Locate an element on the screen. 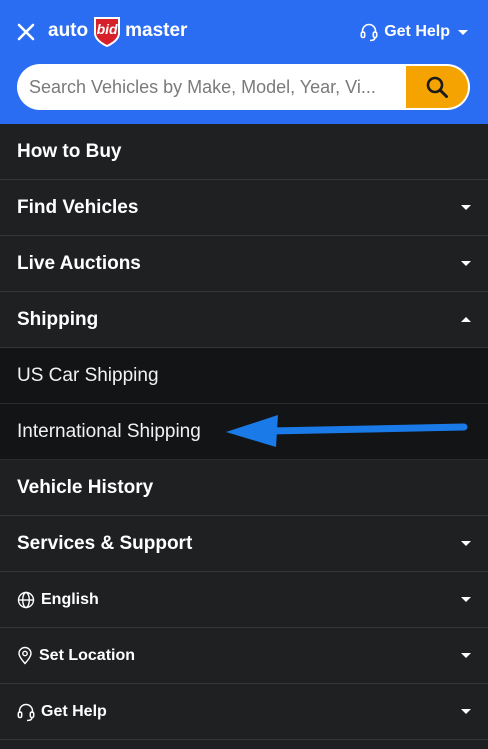 The width and height of the screenshot is (488, 749). menu-item-language-content: English is located at coordinates (58, 600).